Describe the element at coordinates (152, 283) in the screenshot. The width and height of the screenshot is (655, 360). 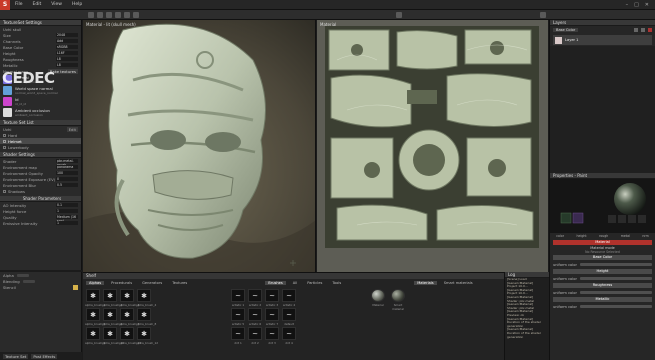
I see `tab-generators: Generators` at that location.